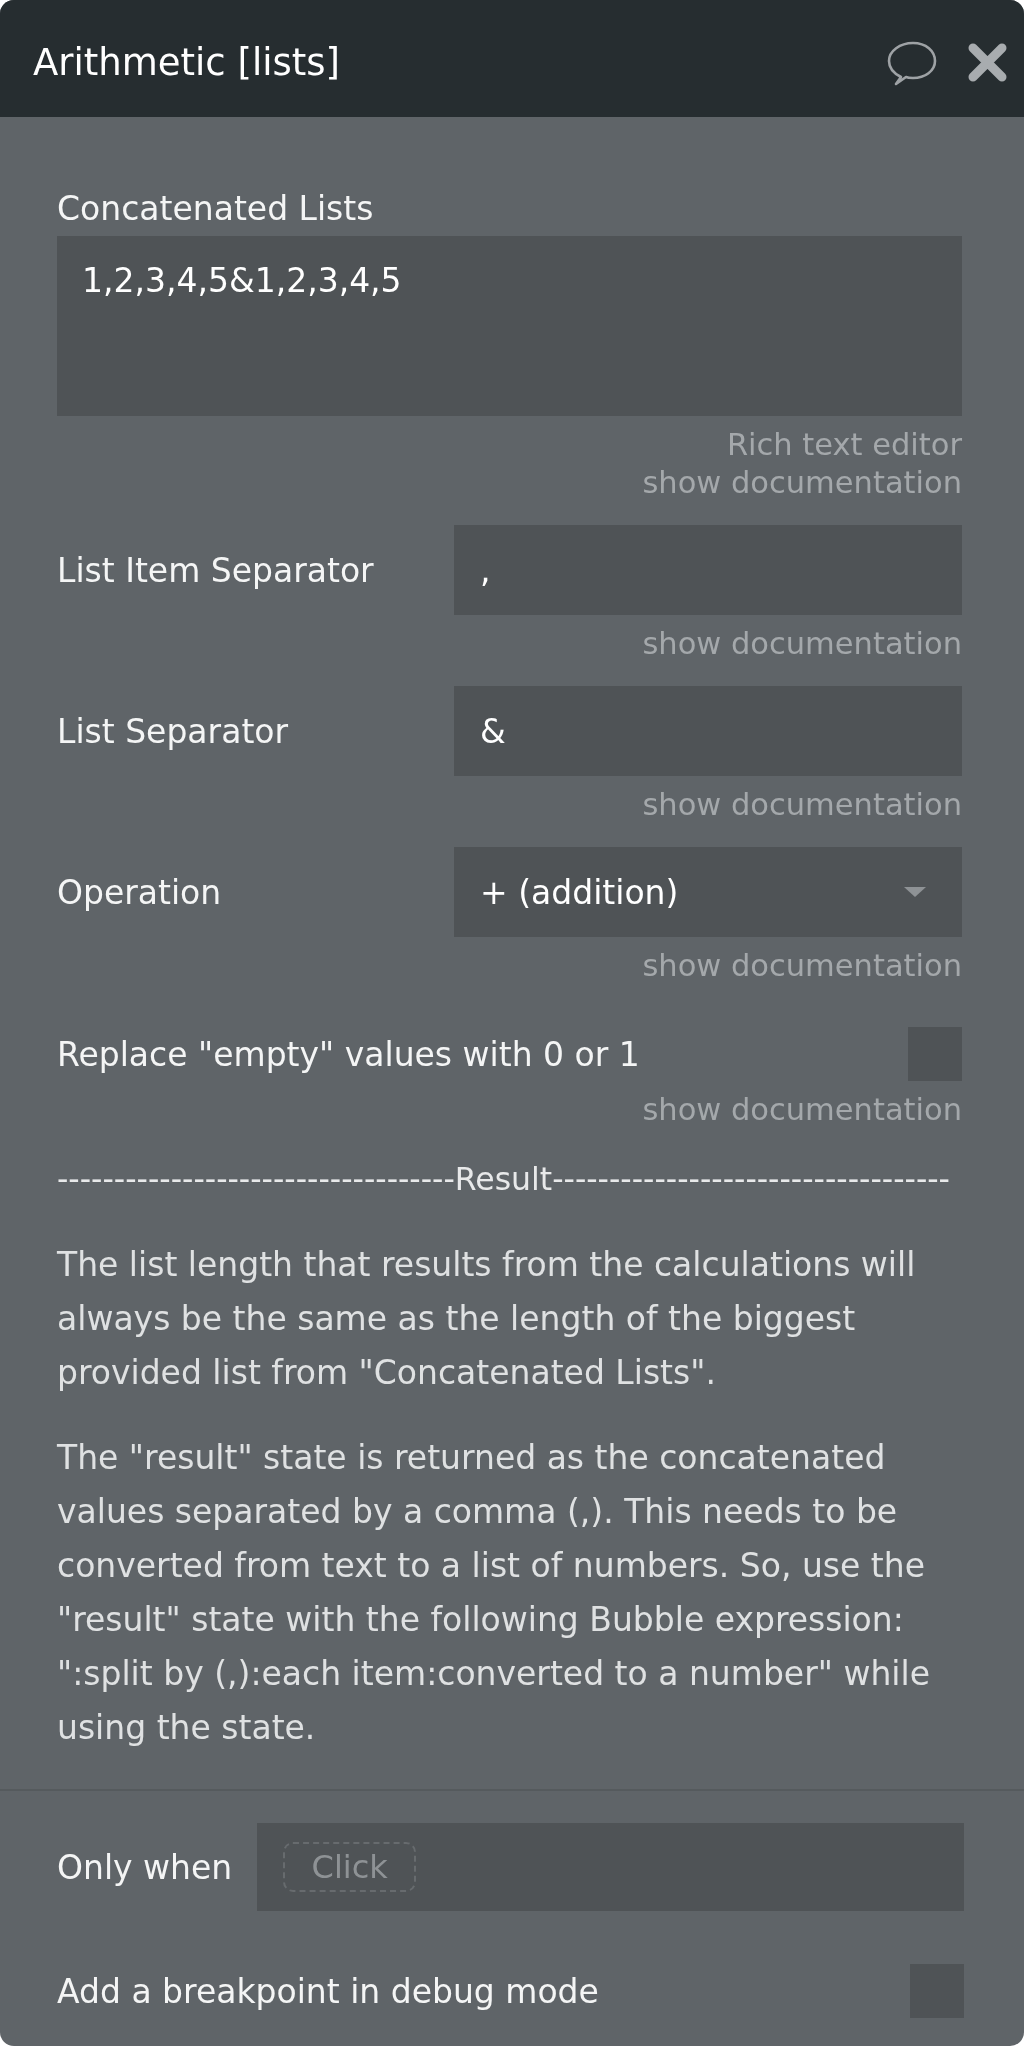 The image size is (1024, 2046). What do you see at coordinates (610, 1867) in the screenshot?
I see `expression-field: Click` at bounding box center [610, 1867].